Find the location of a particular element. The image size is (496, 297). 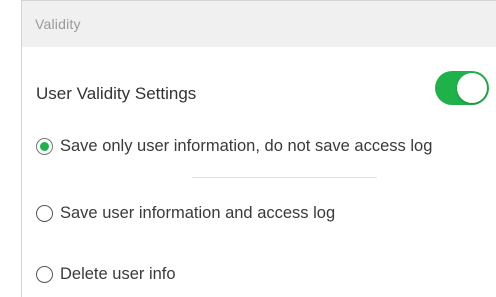

option-save-user-info-and-log: Save user information and access log is located at coordinates (266, 213).